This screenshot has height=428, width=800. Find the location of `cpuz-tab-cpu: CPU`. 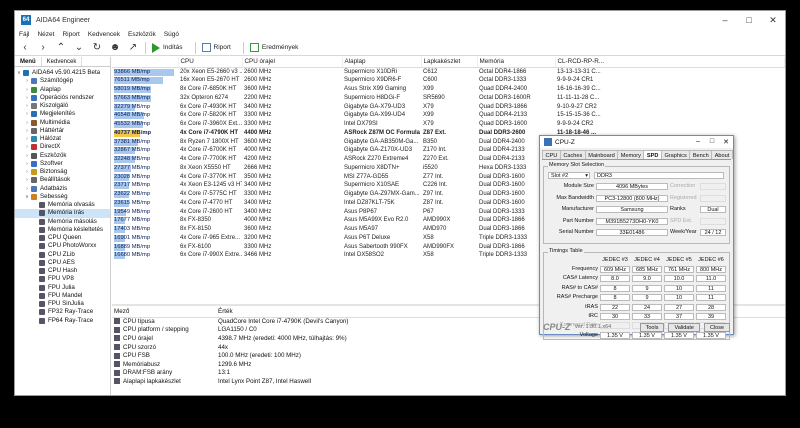

cpuz-tab-cpu: CPU is located at coordinates (551, 154).